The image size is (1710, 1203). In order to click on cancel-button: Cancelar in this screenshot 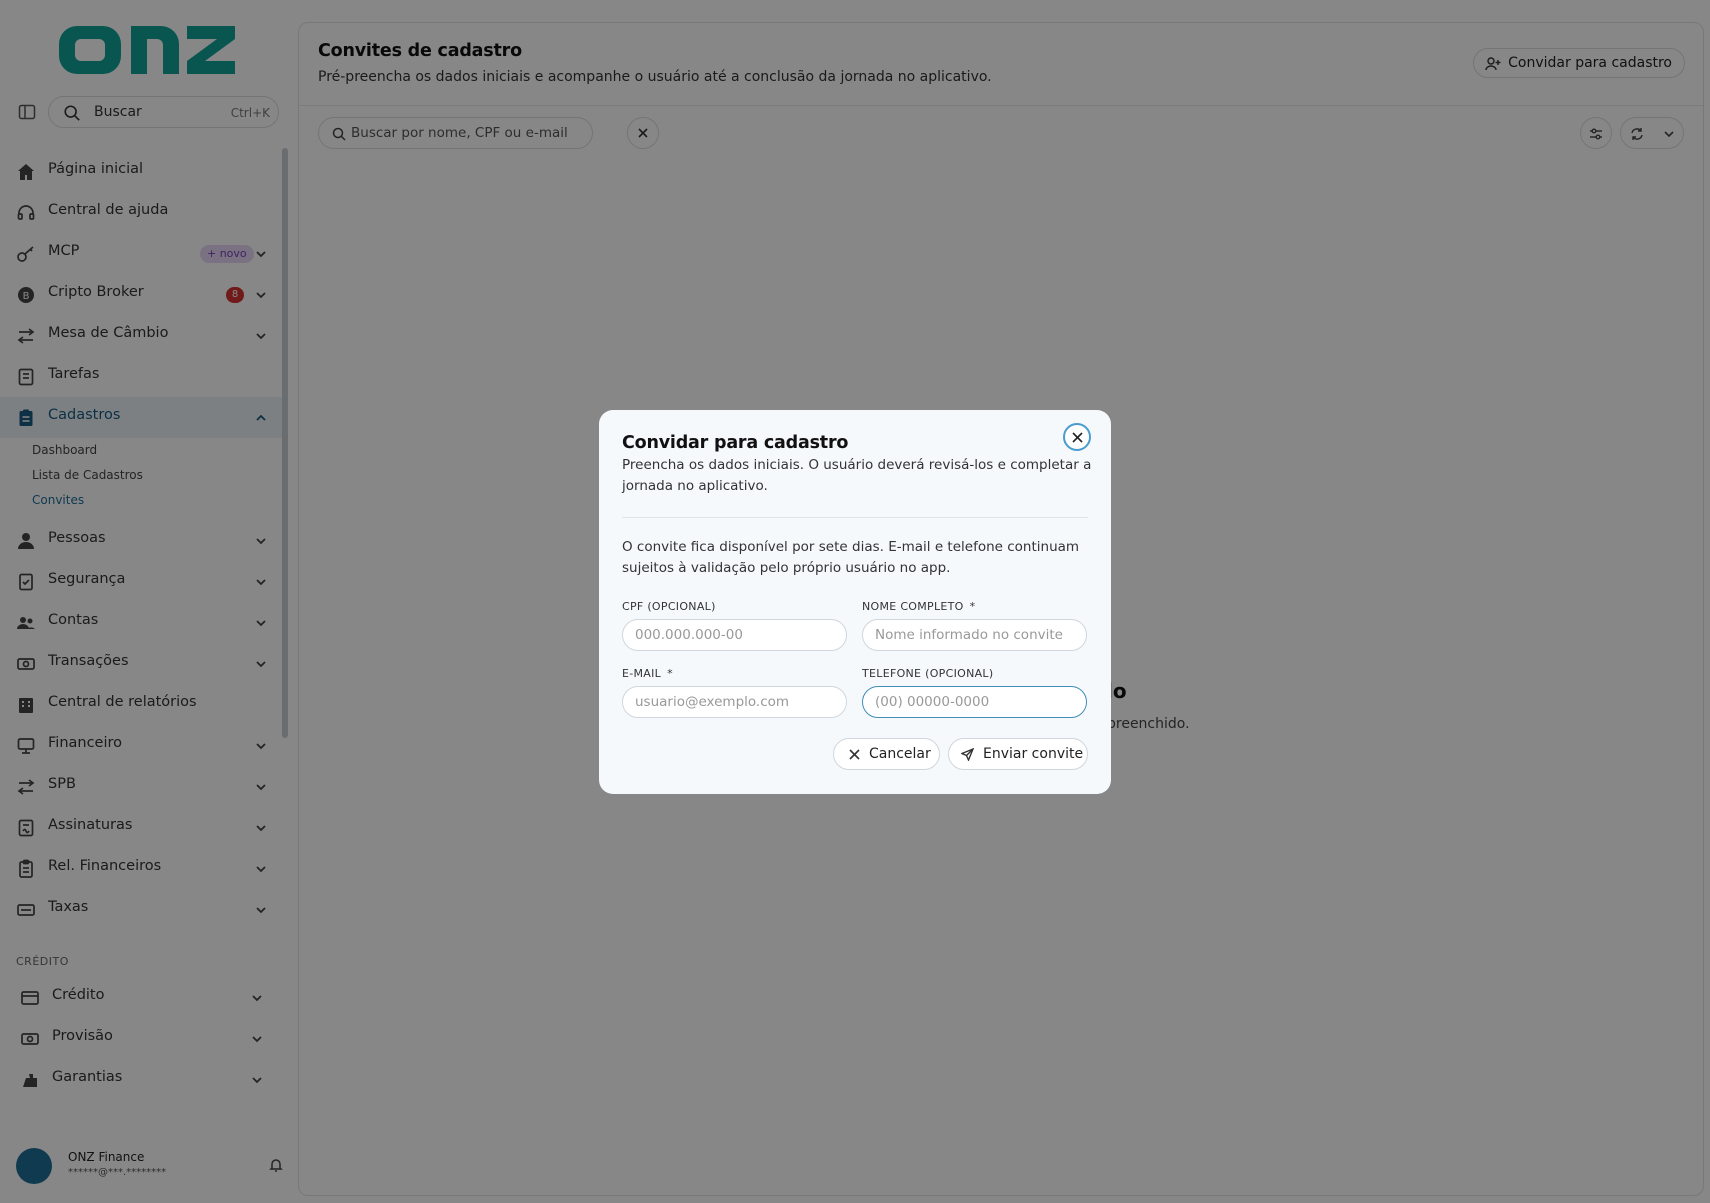, I will do `click(886, 754)`.